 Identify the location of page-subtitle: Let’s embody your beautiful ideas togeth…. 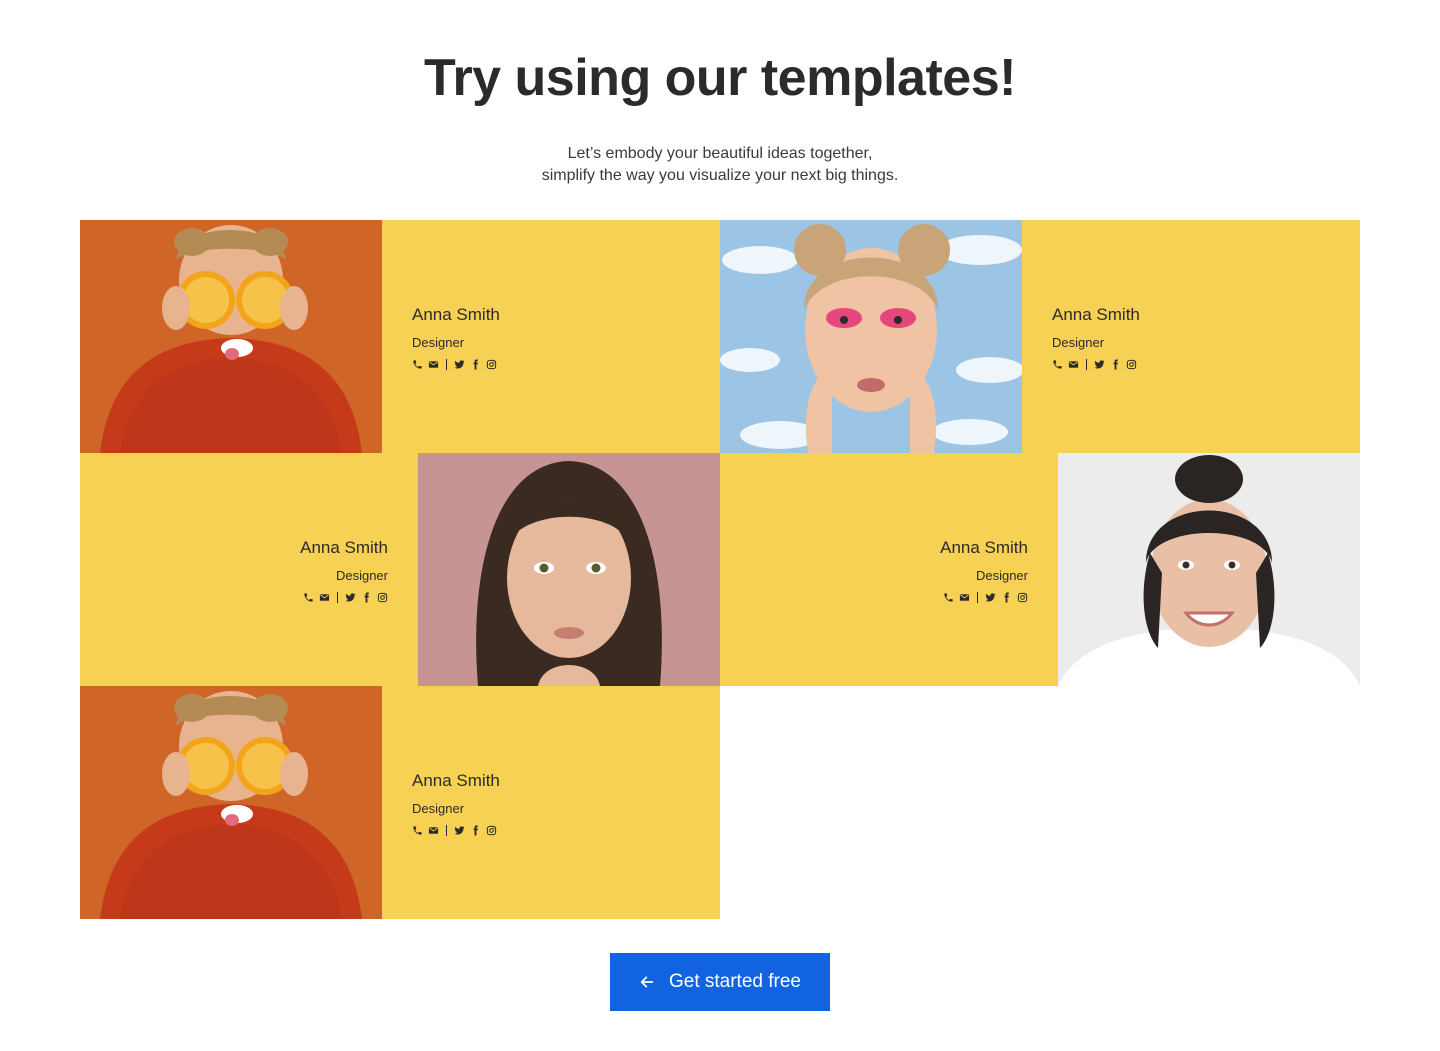
(720, 165).